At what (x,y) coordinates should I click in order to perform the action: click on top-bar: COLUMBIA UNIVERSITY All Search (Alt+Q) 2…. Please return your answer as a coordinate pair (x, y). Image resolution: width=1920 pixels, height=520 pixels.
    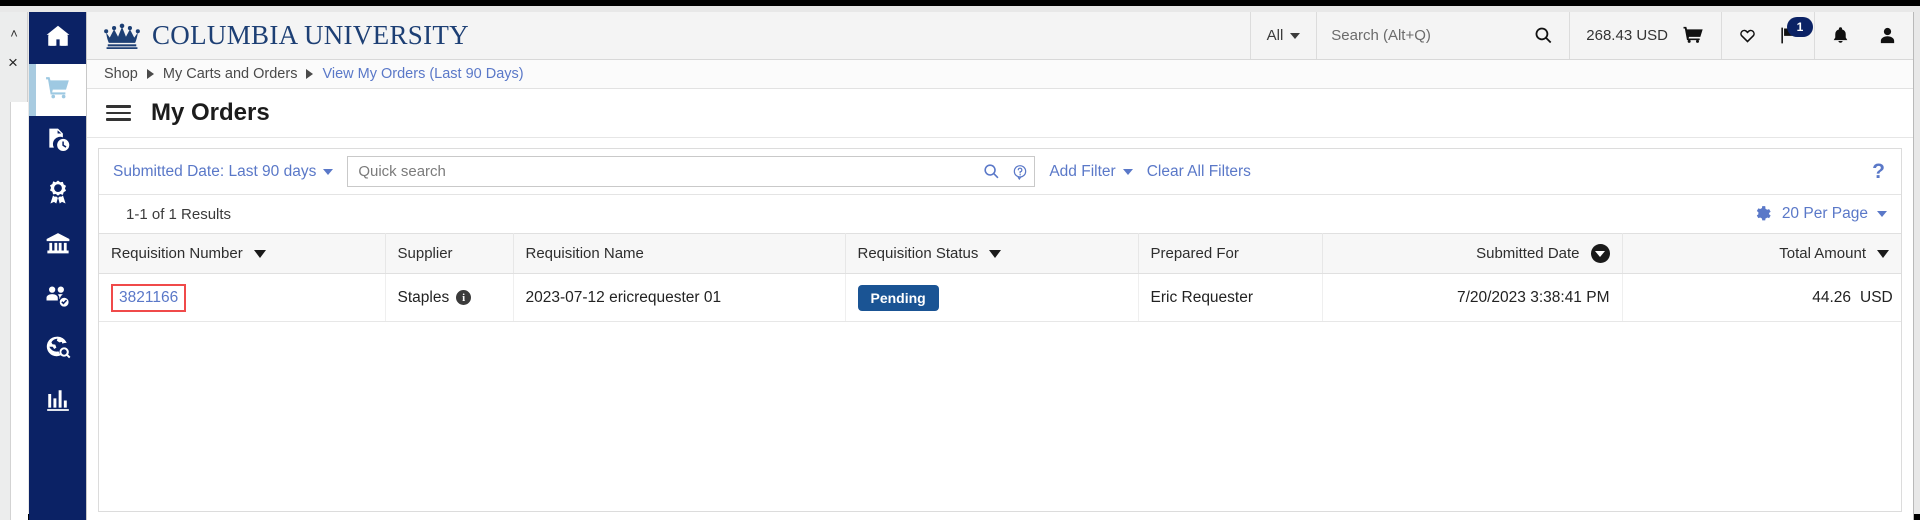
    Looking at the image, I should click on (1000, 36).